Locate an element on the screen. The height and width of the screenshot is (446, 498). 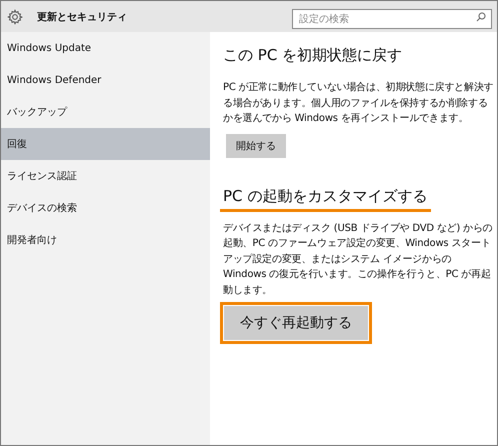
sidebar-item: ライセンス認証 is located at coordinates (105, 176).